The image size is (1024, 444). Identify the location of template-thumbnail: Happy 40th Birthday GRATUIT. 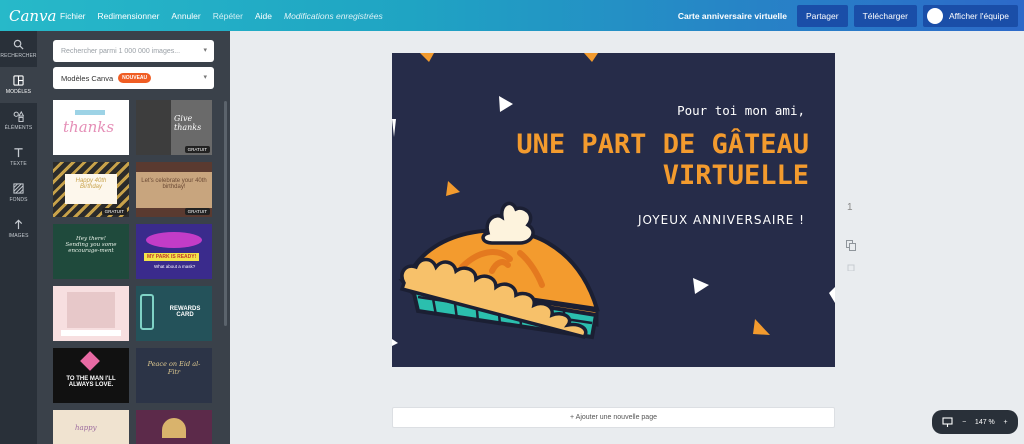
(91, 189).